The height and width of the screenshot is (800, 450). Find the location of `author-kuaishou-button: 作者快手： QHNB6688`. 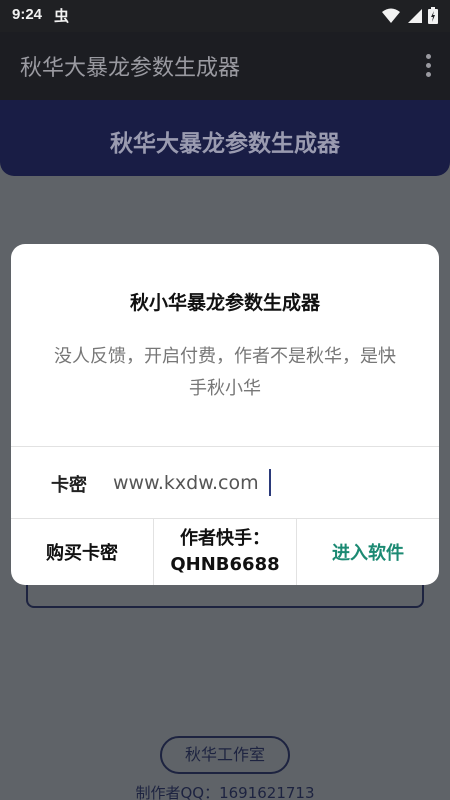

author-kuaishou-button: 作者快手： QHNB6688 is located at coordinates (225, 552).